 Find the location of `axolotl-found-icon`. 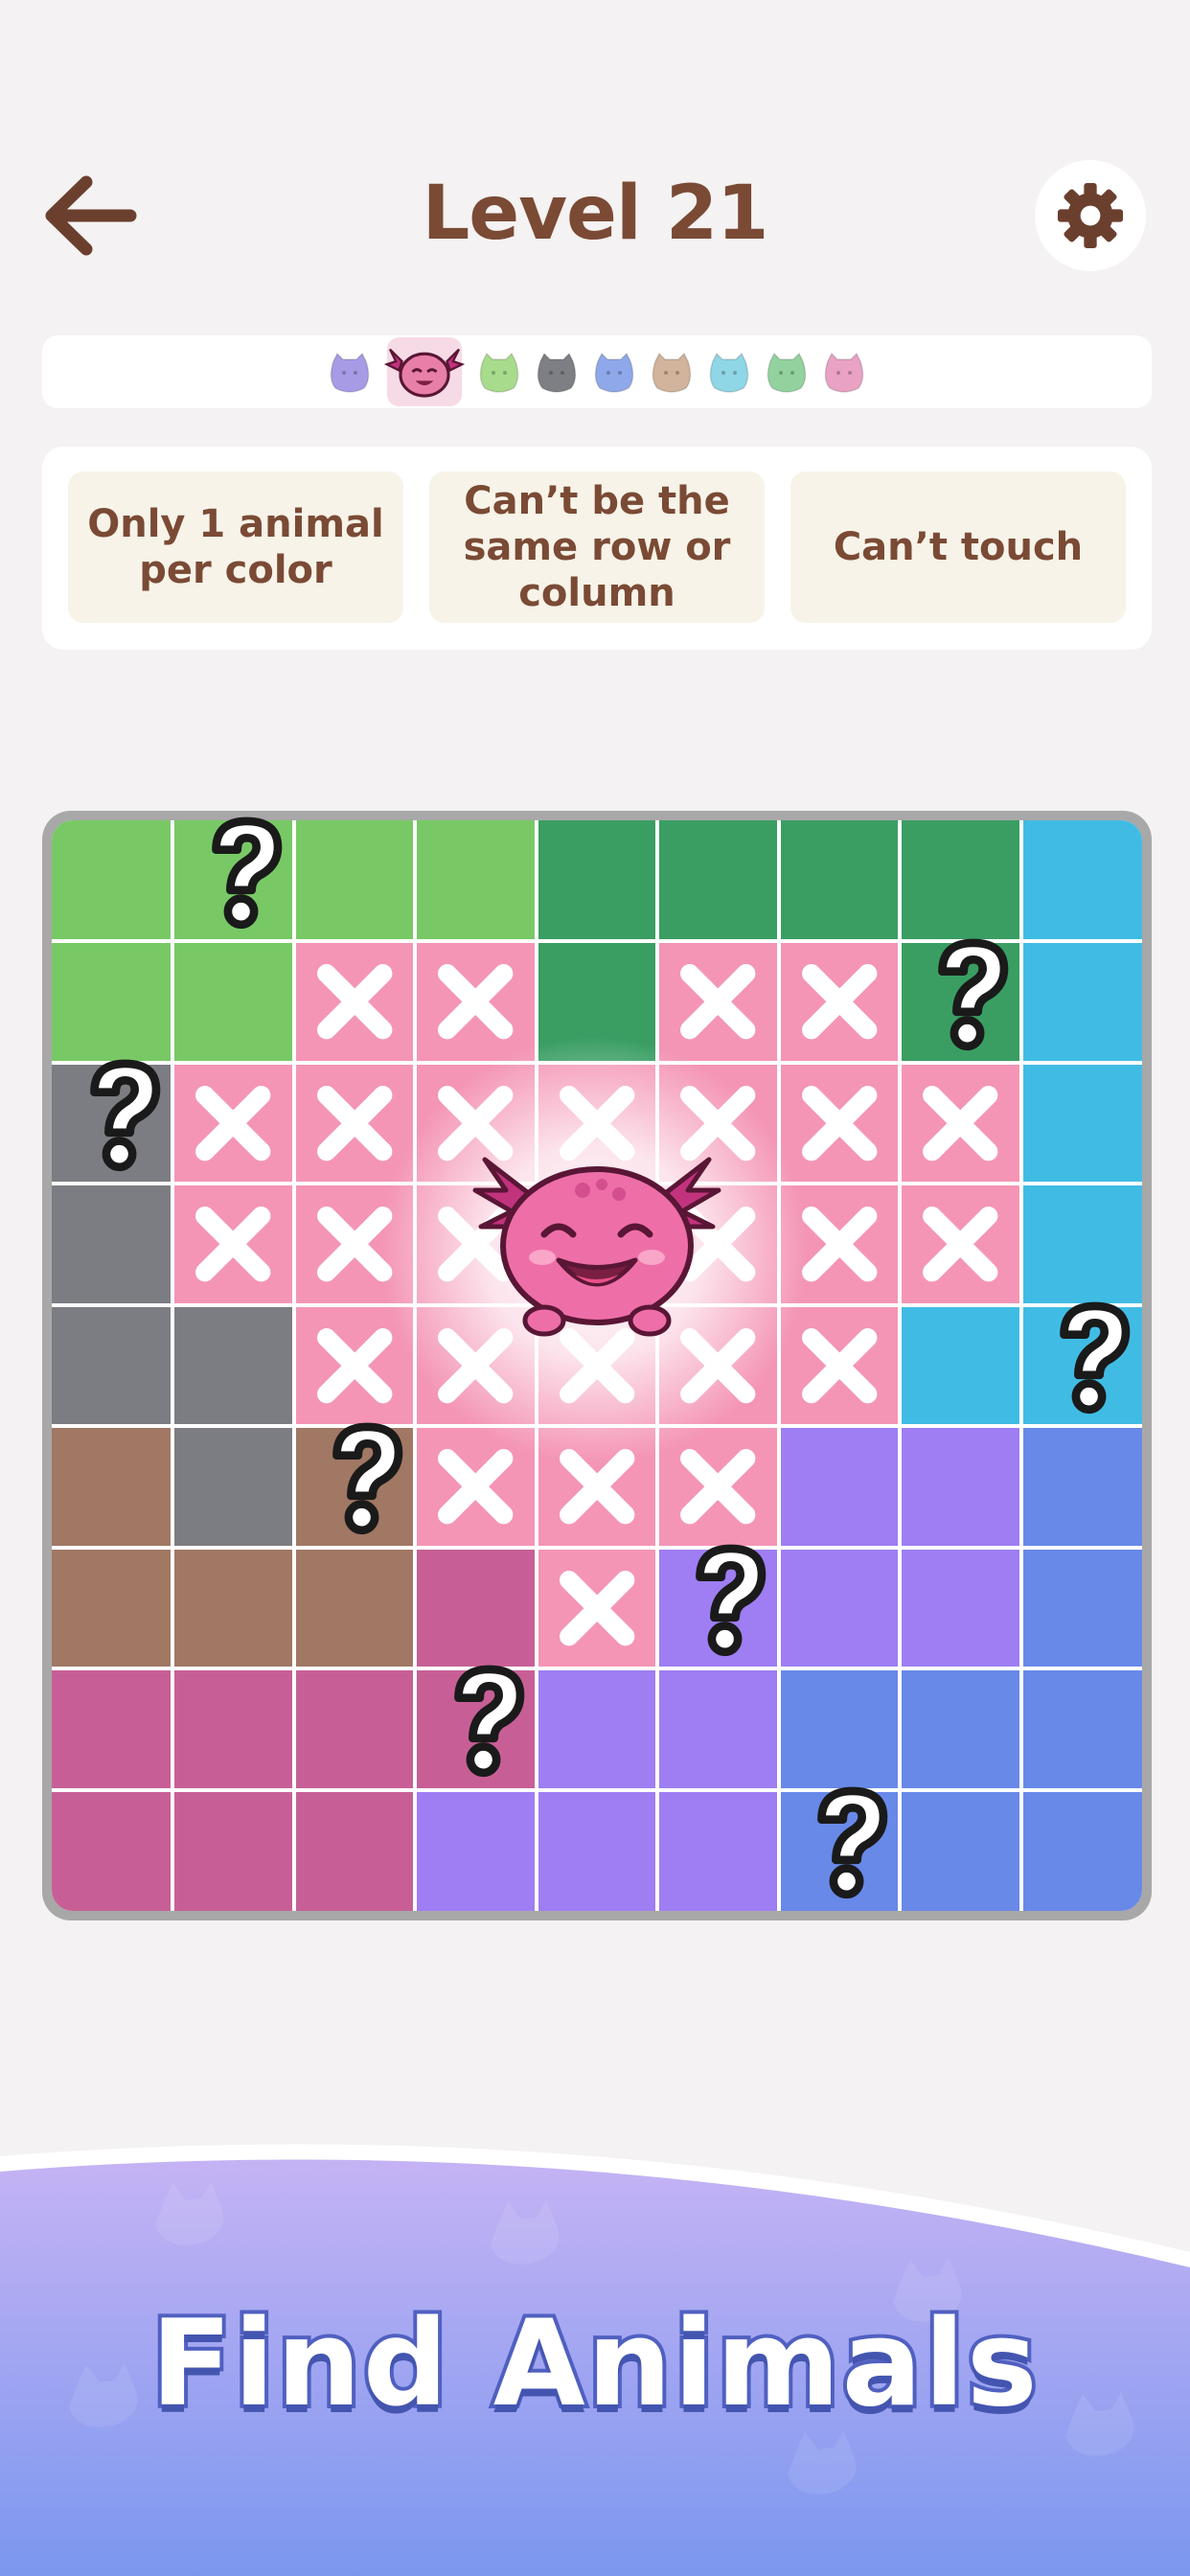

axolotl-found-icon is located at coordinates (596, 1247).